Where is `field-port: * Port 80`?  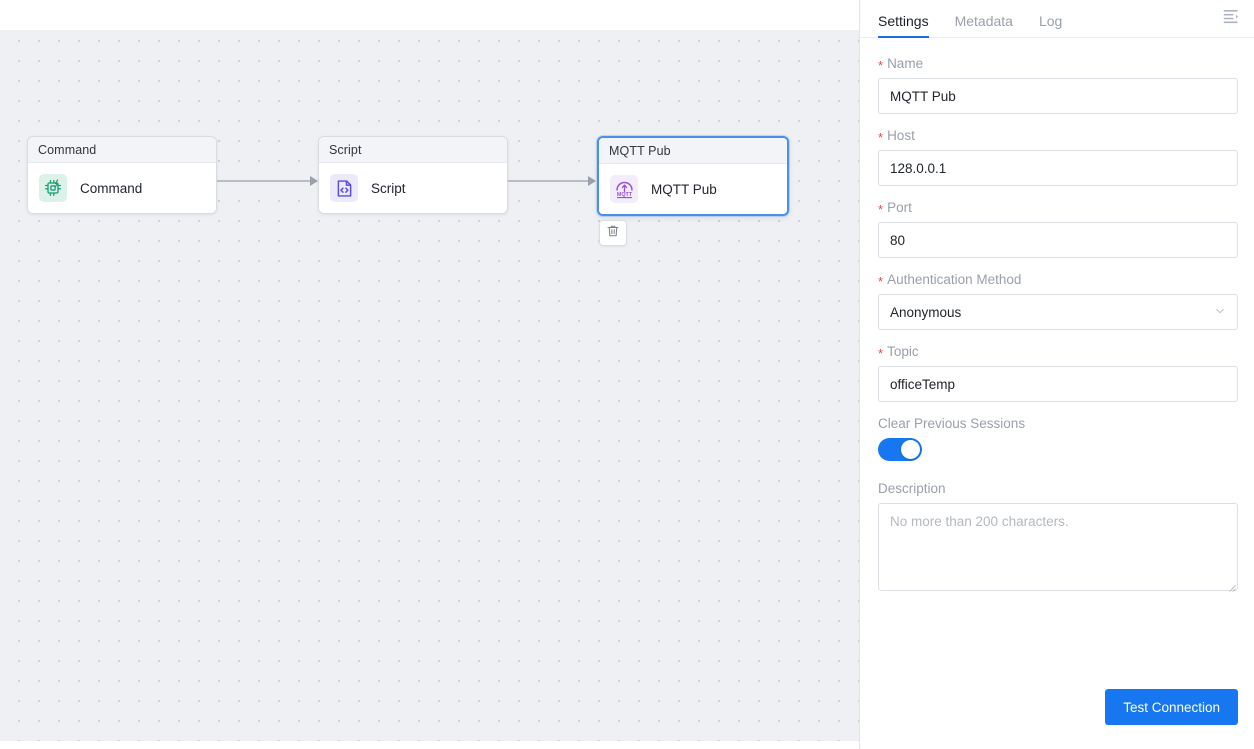 field-port: * Port 80 is located at coordinates (1058, 229).